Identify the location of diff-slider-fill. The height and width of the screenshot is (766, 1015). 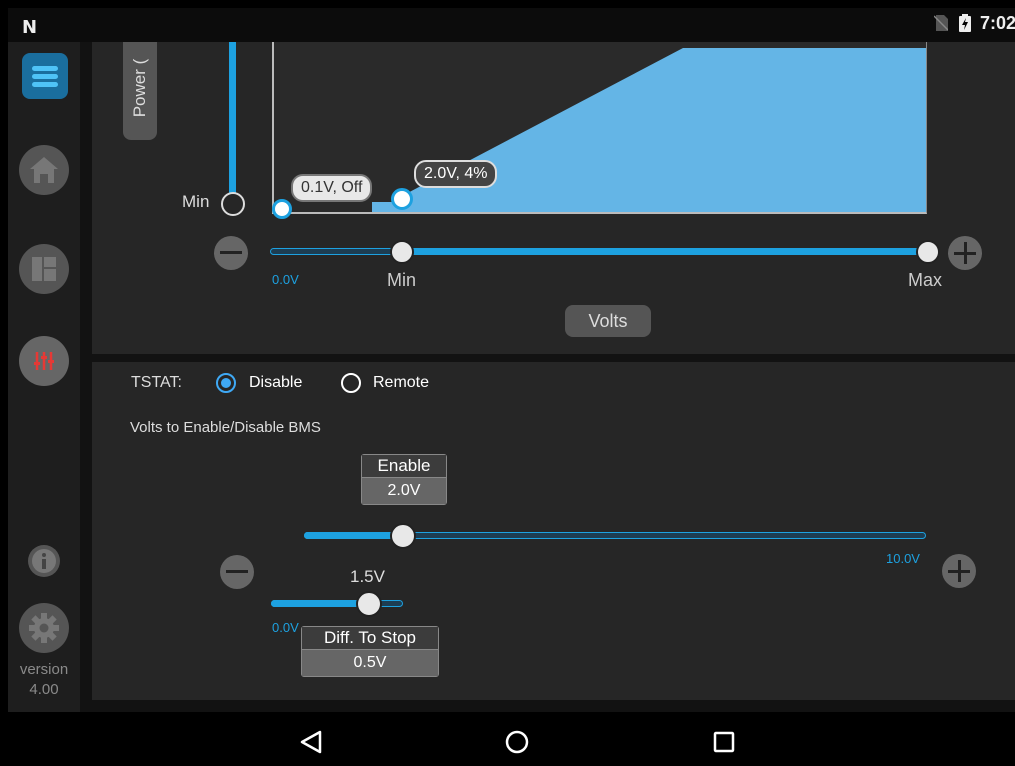
(320, 603).